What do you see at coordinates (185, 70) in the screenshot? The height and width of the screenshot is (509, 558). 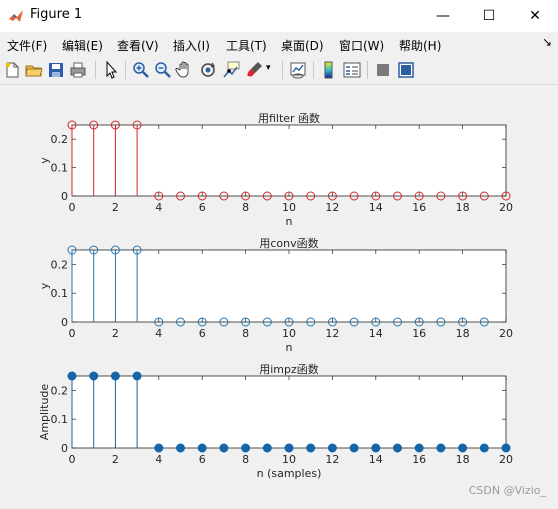 I see `pan-icon` at bounding box center [185, 70].